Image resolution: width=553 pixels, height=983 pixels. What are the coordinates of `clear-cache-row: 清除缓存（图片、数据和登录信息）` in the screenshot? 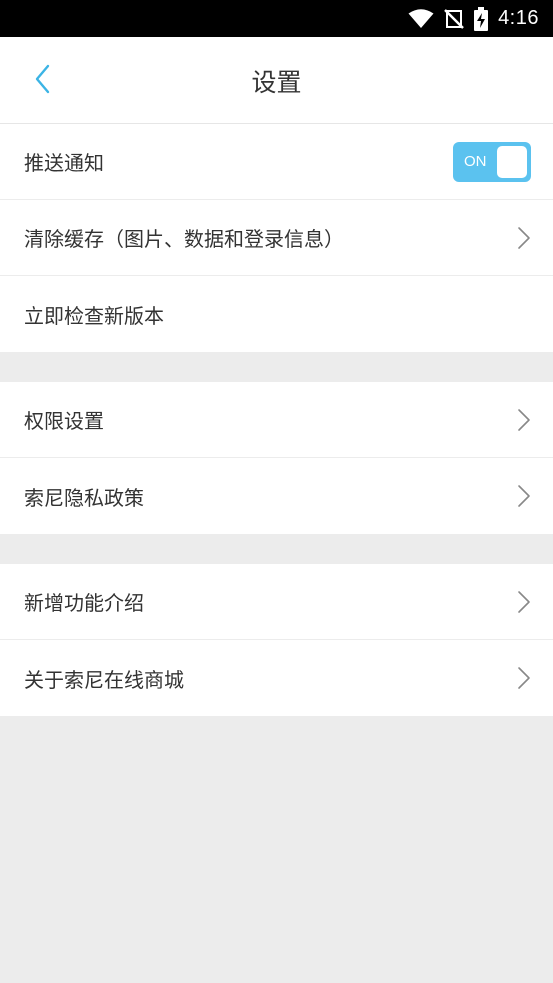 It's located at (276, 238).